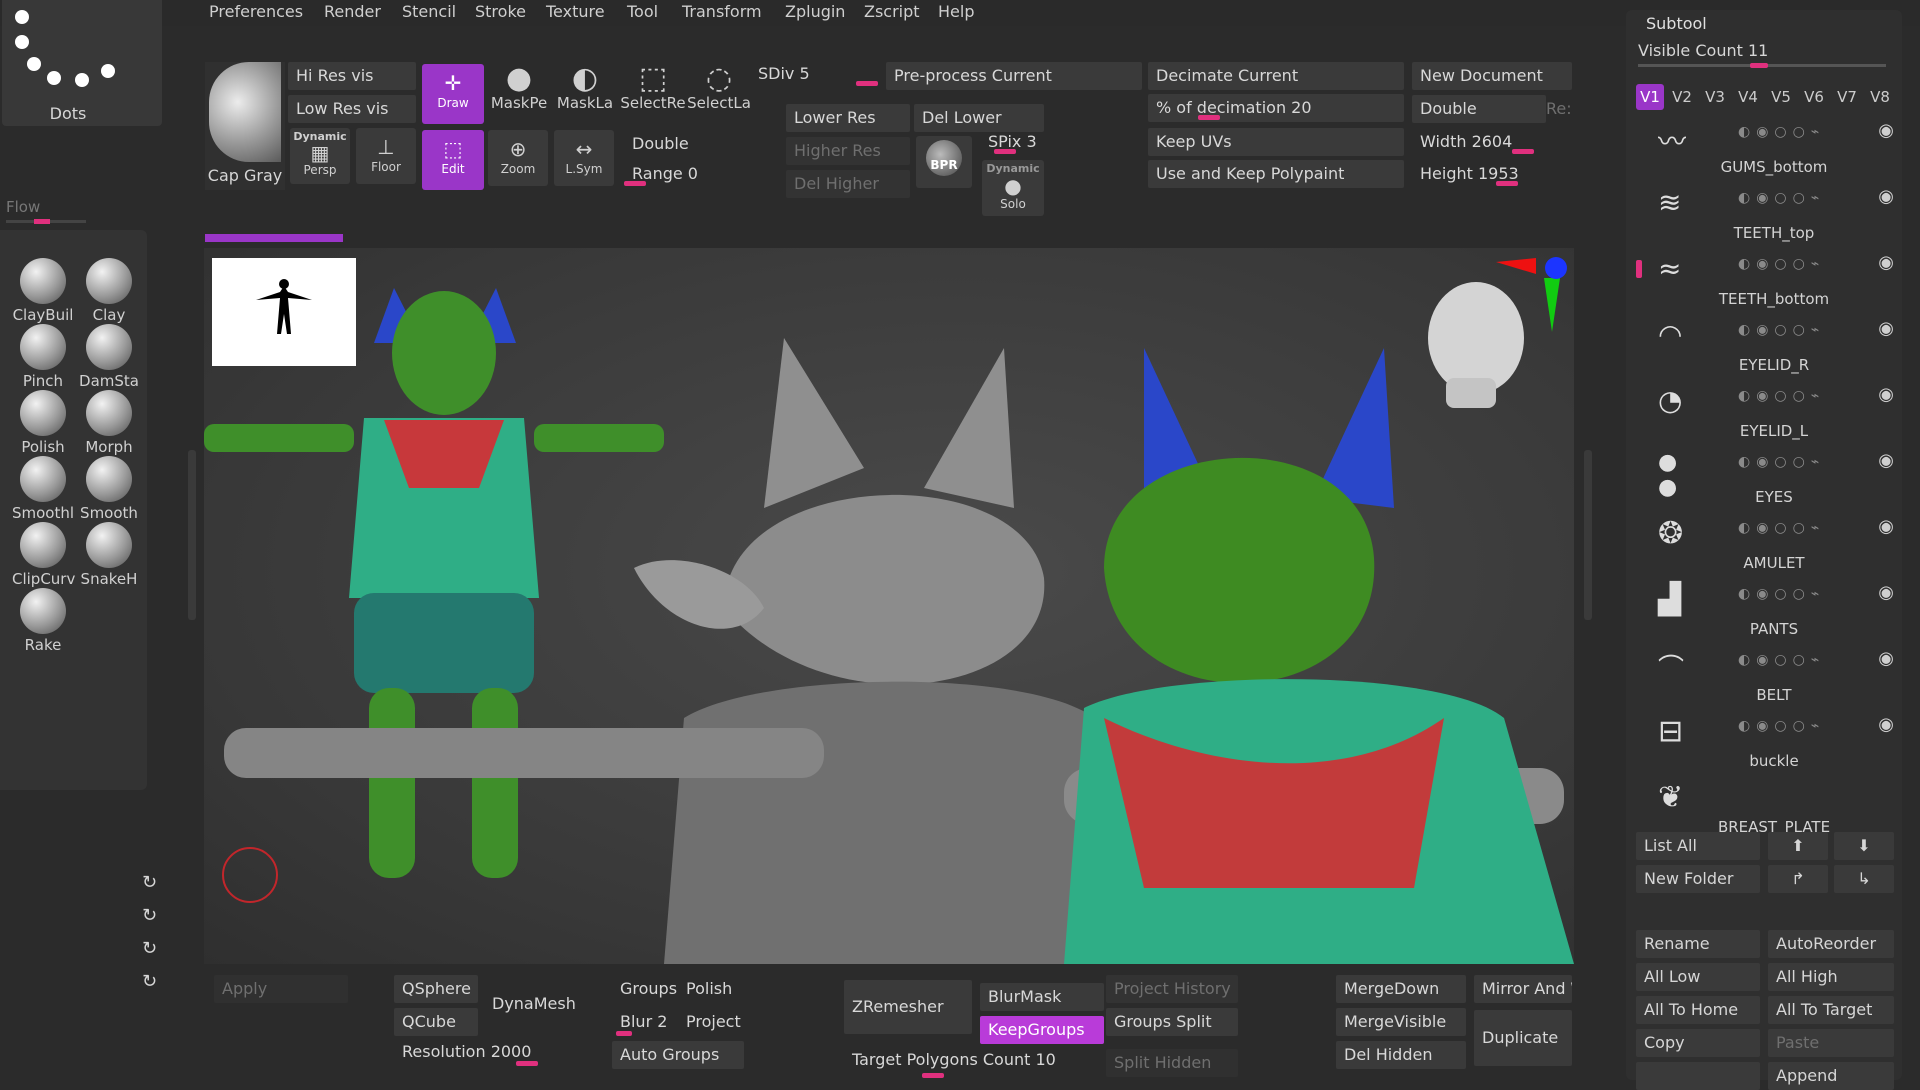 This screenshot has height=1090, width=1920. I want to click on sdiv-slider: SDiv 5, so click(817, 74).